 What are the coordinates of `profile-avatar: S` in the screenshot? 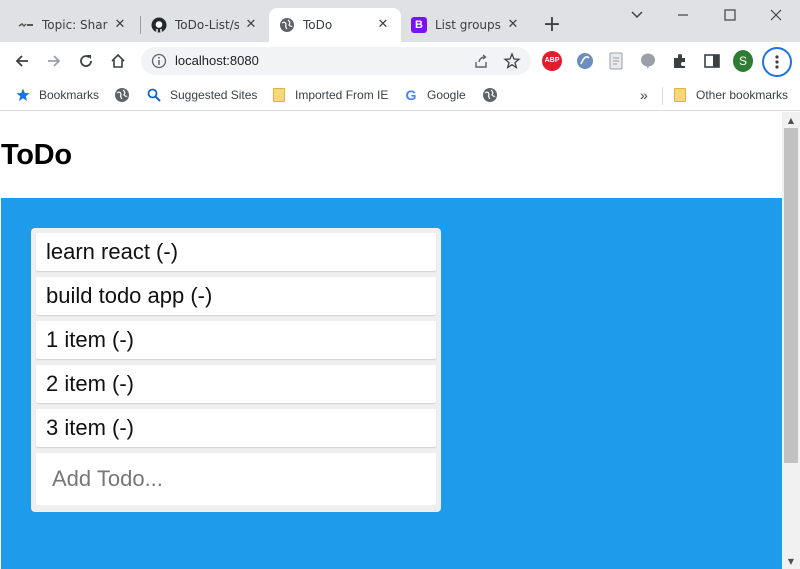 It's located at (743, 61).